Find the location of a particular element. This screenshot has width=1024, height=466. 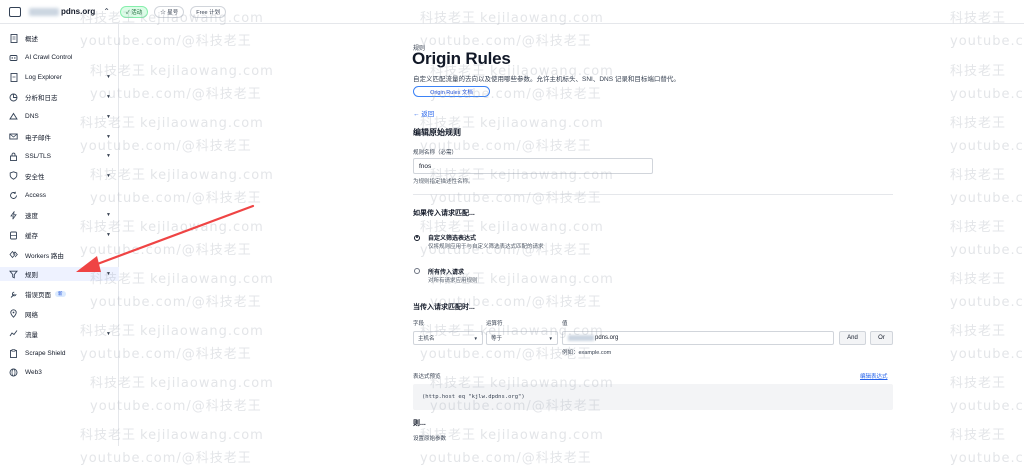

field-select-value: 主机名 is located at coordinates (426, 339).